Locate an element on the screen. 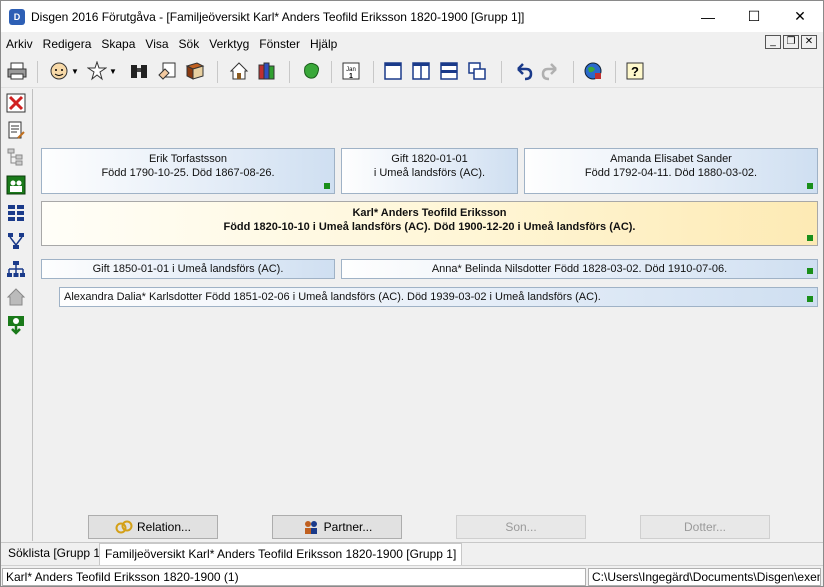 The height and width of the screenshot is (587, 824). org-chart-icon is located at coordinates (16, 269).